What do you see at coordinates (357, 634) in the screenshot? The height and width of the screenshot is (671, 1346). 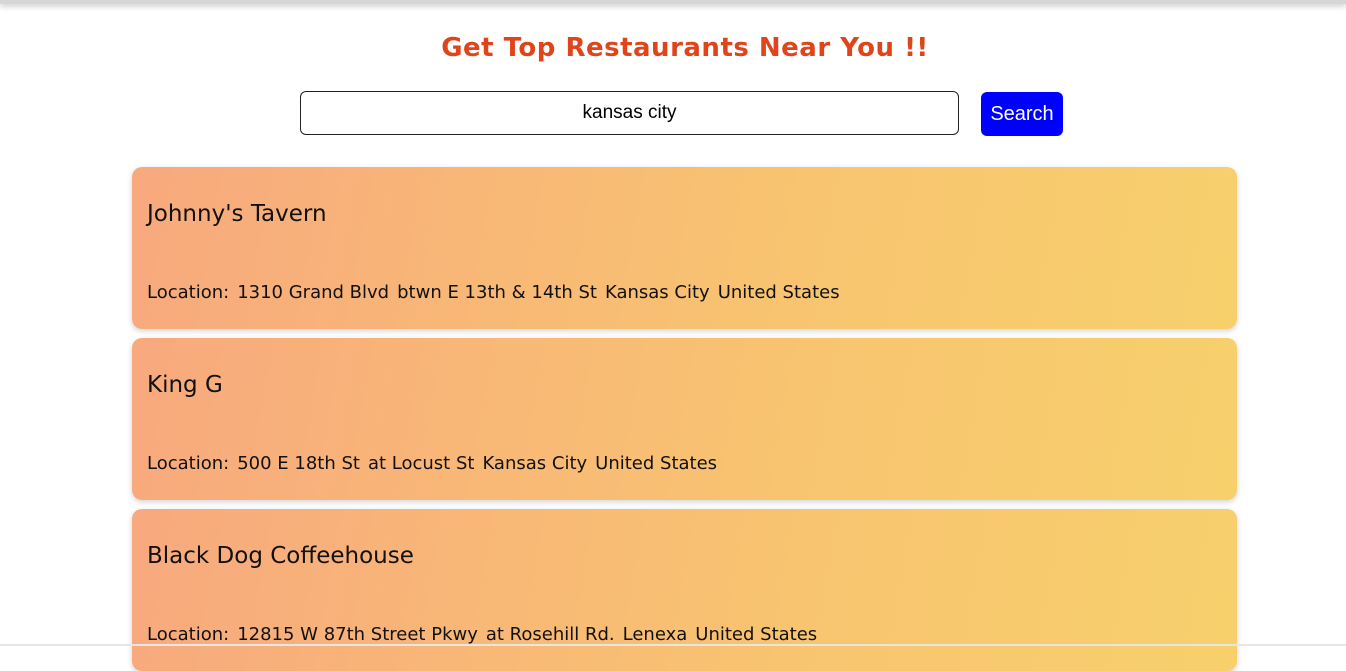 I see `location-address: 12815 W 87th Street Pkwy` at bounding box center [357, 634].